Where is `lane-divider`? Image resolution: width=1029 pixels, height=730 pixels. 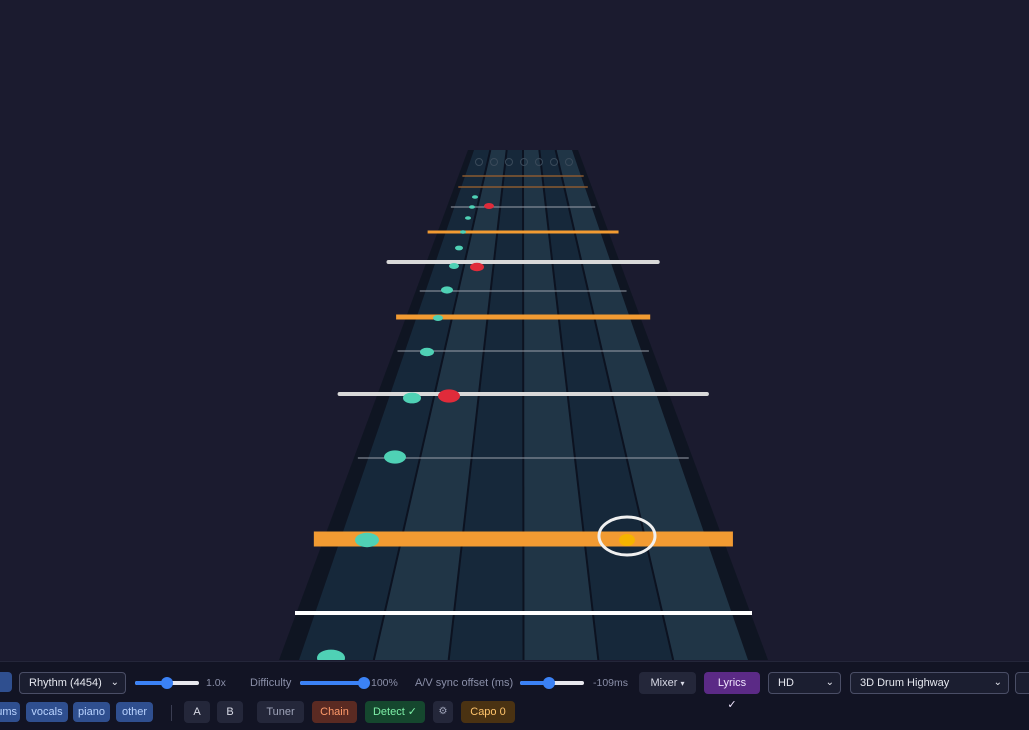
lane-divider is located at coordinates (523, 404).